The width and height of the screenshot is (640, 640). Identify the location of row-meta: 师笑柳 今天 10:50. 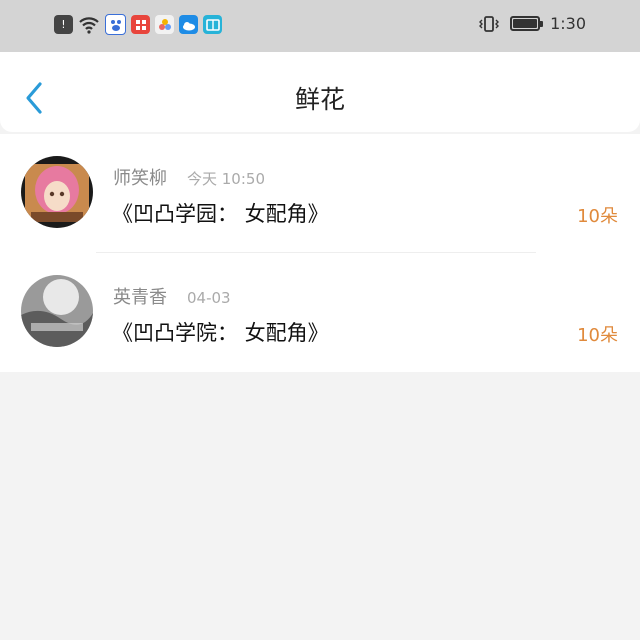
(189, 177).